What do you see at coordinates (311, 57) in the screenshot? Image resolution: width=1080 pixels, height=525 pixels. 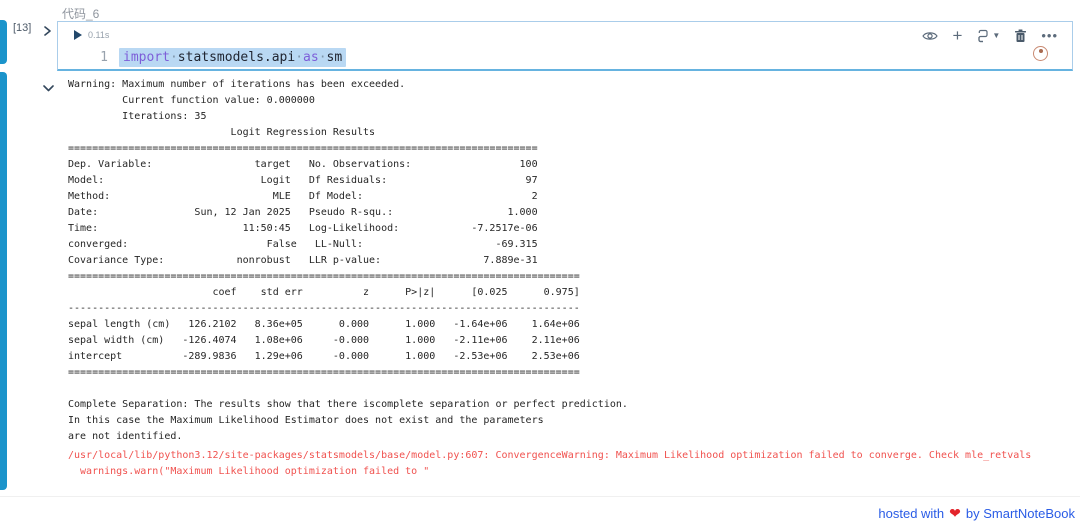 I see `code-token: as` at bounding box center [311, 57].